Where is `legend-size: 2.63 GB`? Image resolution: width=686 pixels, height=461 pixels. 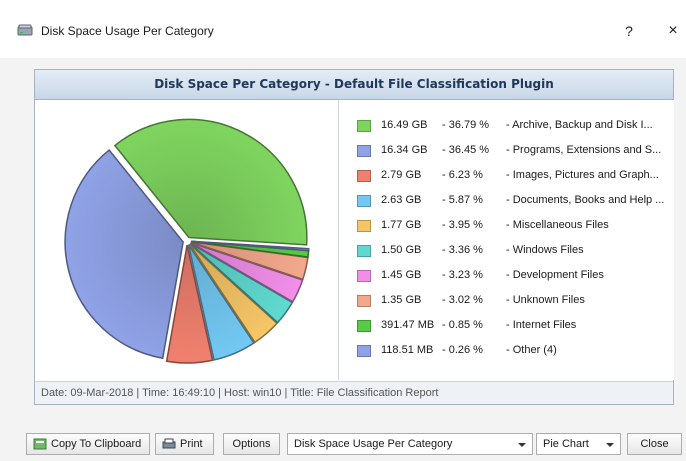 legend-size: 2.63 GB is located at coordinates (401, 200).